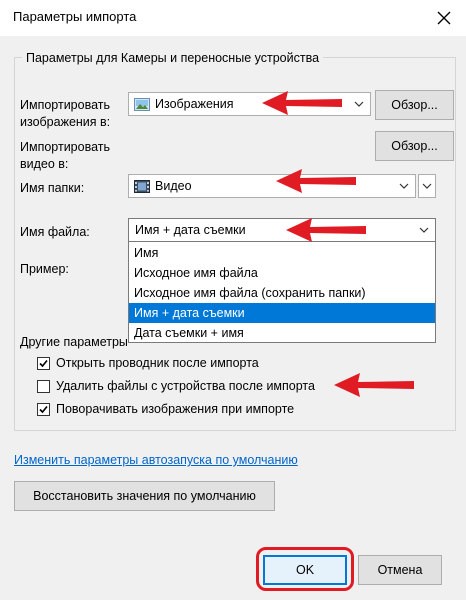  What do you see at coordinates (282, 253) in the screenshot?
I see `dropdown-option: Имя` at bounding box center [282, 253].